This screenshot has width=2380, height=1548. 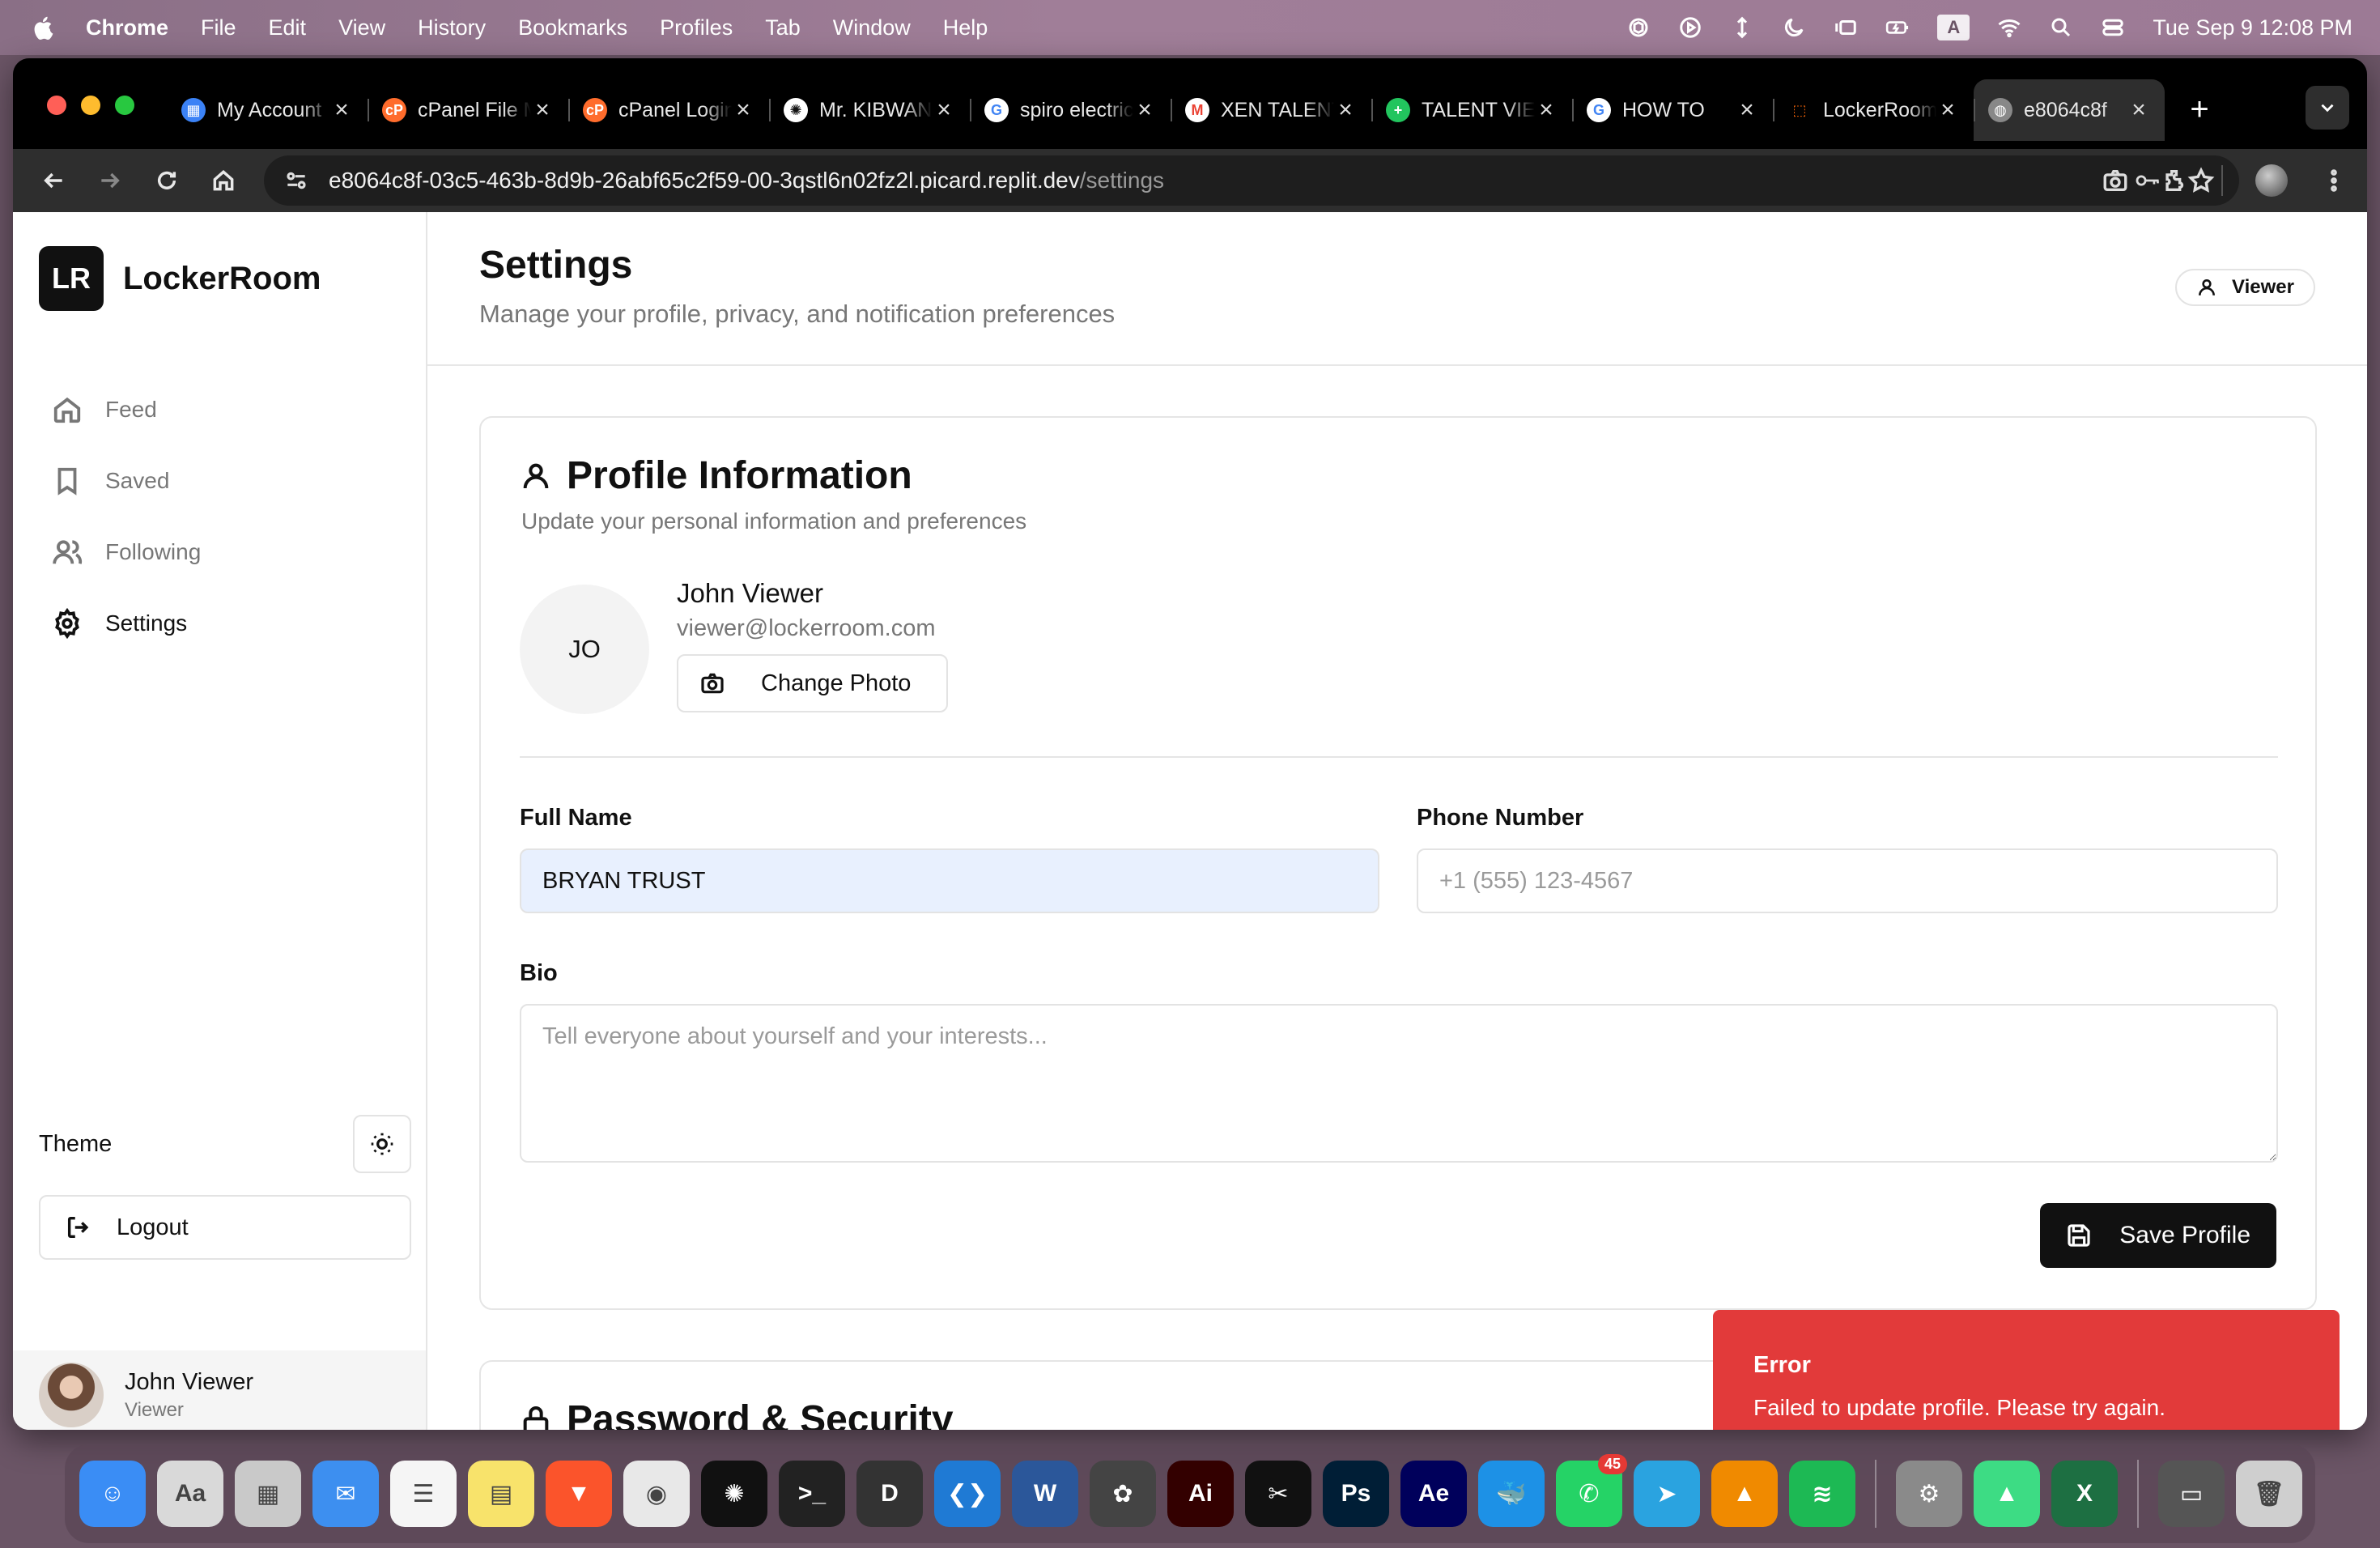 What do you see at coordinates (1929, 1494) in the screenshot?
I see `system-settings-icon: ⚙` at bounding box center [1929, 1494].